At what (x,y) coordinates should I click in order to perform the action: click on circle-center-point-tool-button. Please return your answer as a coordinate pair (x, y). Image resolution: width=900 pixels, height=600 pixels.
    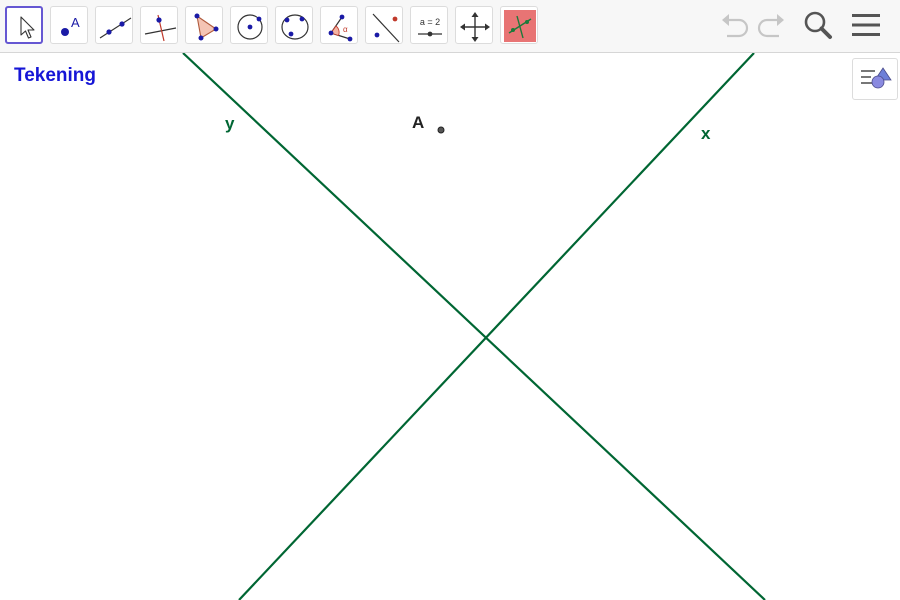
    Looking at the image, I should click on (249, 25).